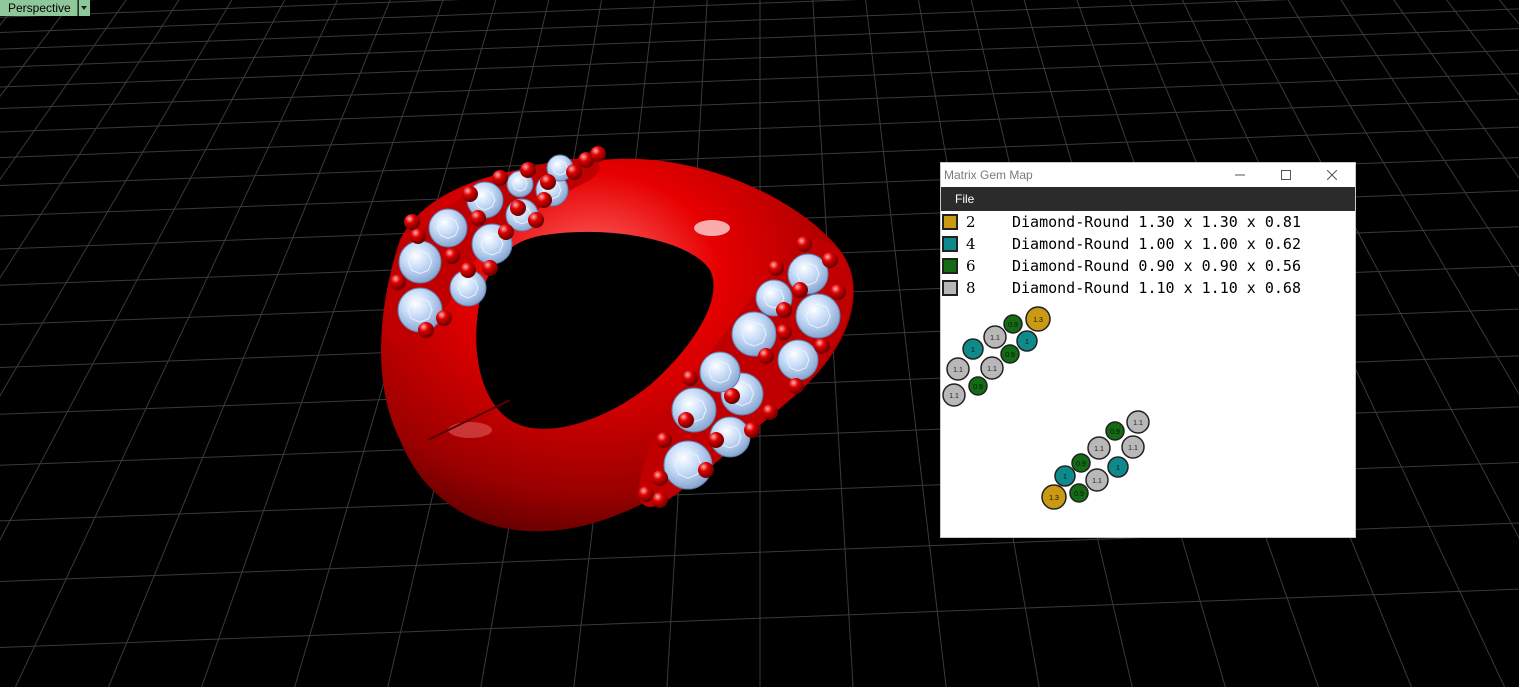 The width and height of the screenshot is (1519, 687). What do you see at coordinates (39, 8) in the screenshot?
I see `viewport-name: Perspective` at bounding box center [39, 8].